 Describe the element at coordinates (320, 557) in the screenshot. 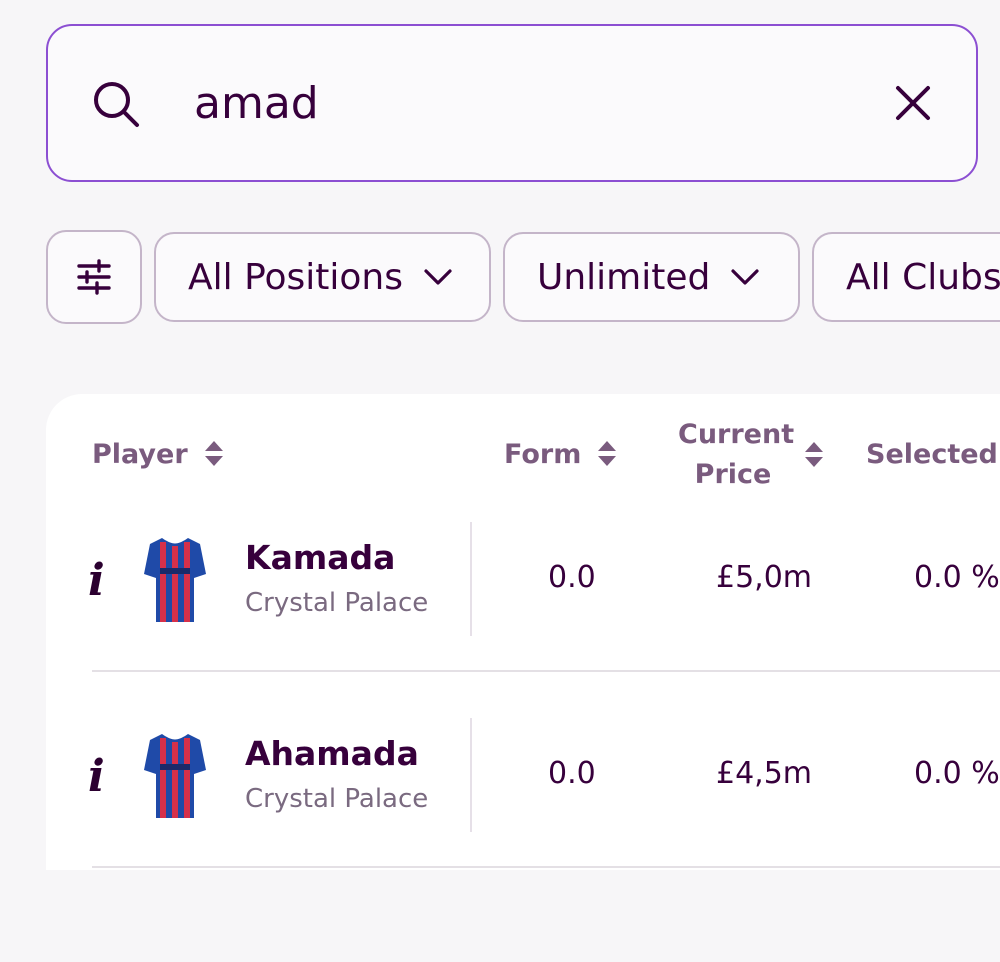

I see `player-name: Kamada` at that location.